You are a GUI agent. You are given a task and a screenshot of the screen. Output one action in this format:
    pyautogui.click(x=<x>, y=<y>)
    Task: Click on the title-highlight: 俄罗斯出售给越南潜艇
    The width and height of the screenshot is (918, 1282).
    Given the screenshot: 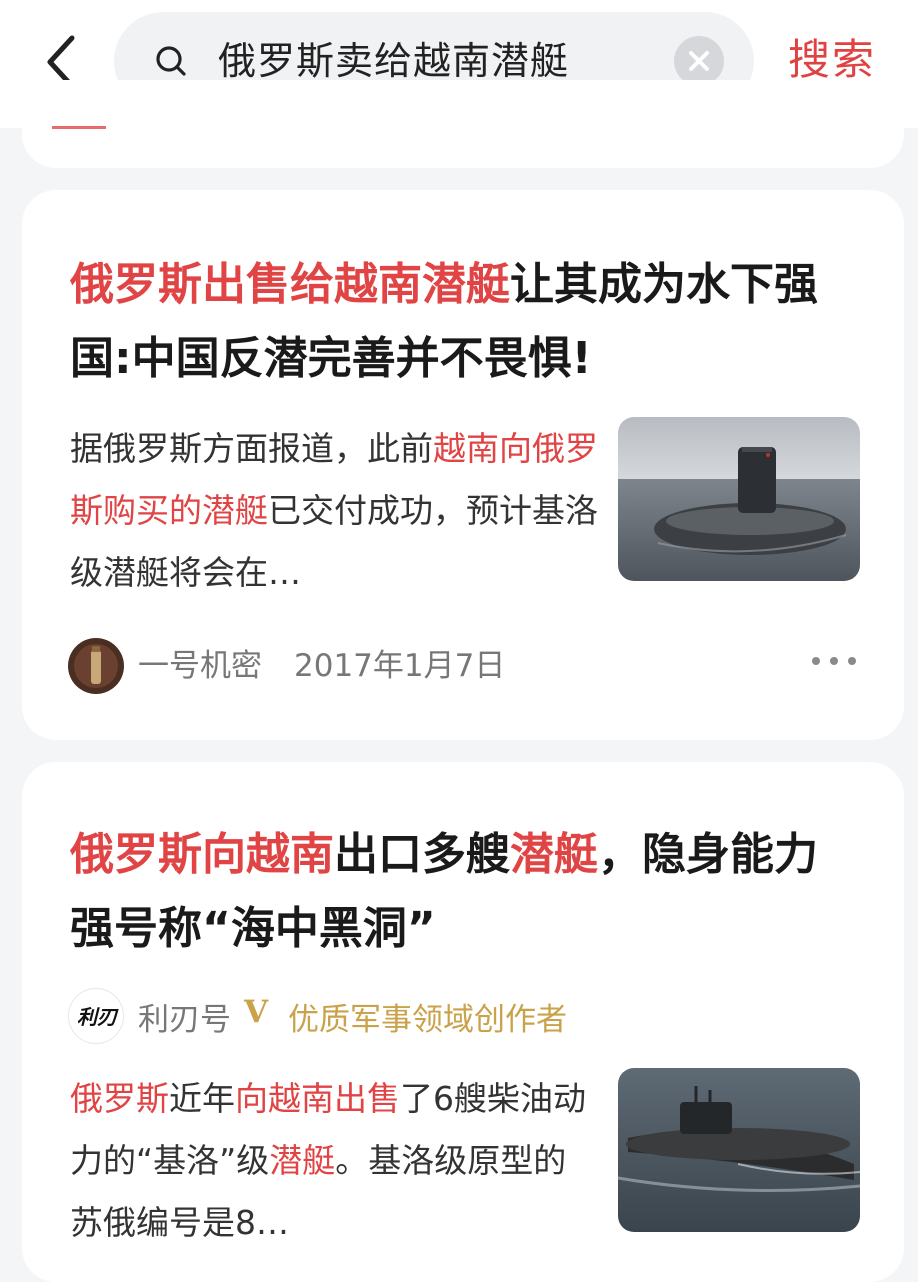 What is the action you would take?
    pyautogui.click(x=290, y=284)
    